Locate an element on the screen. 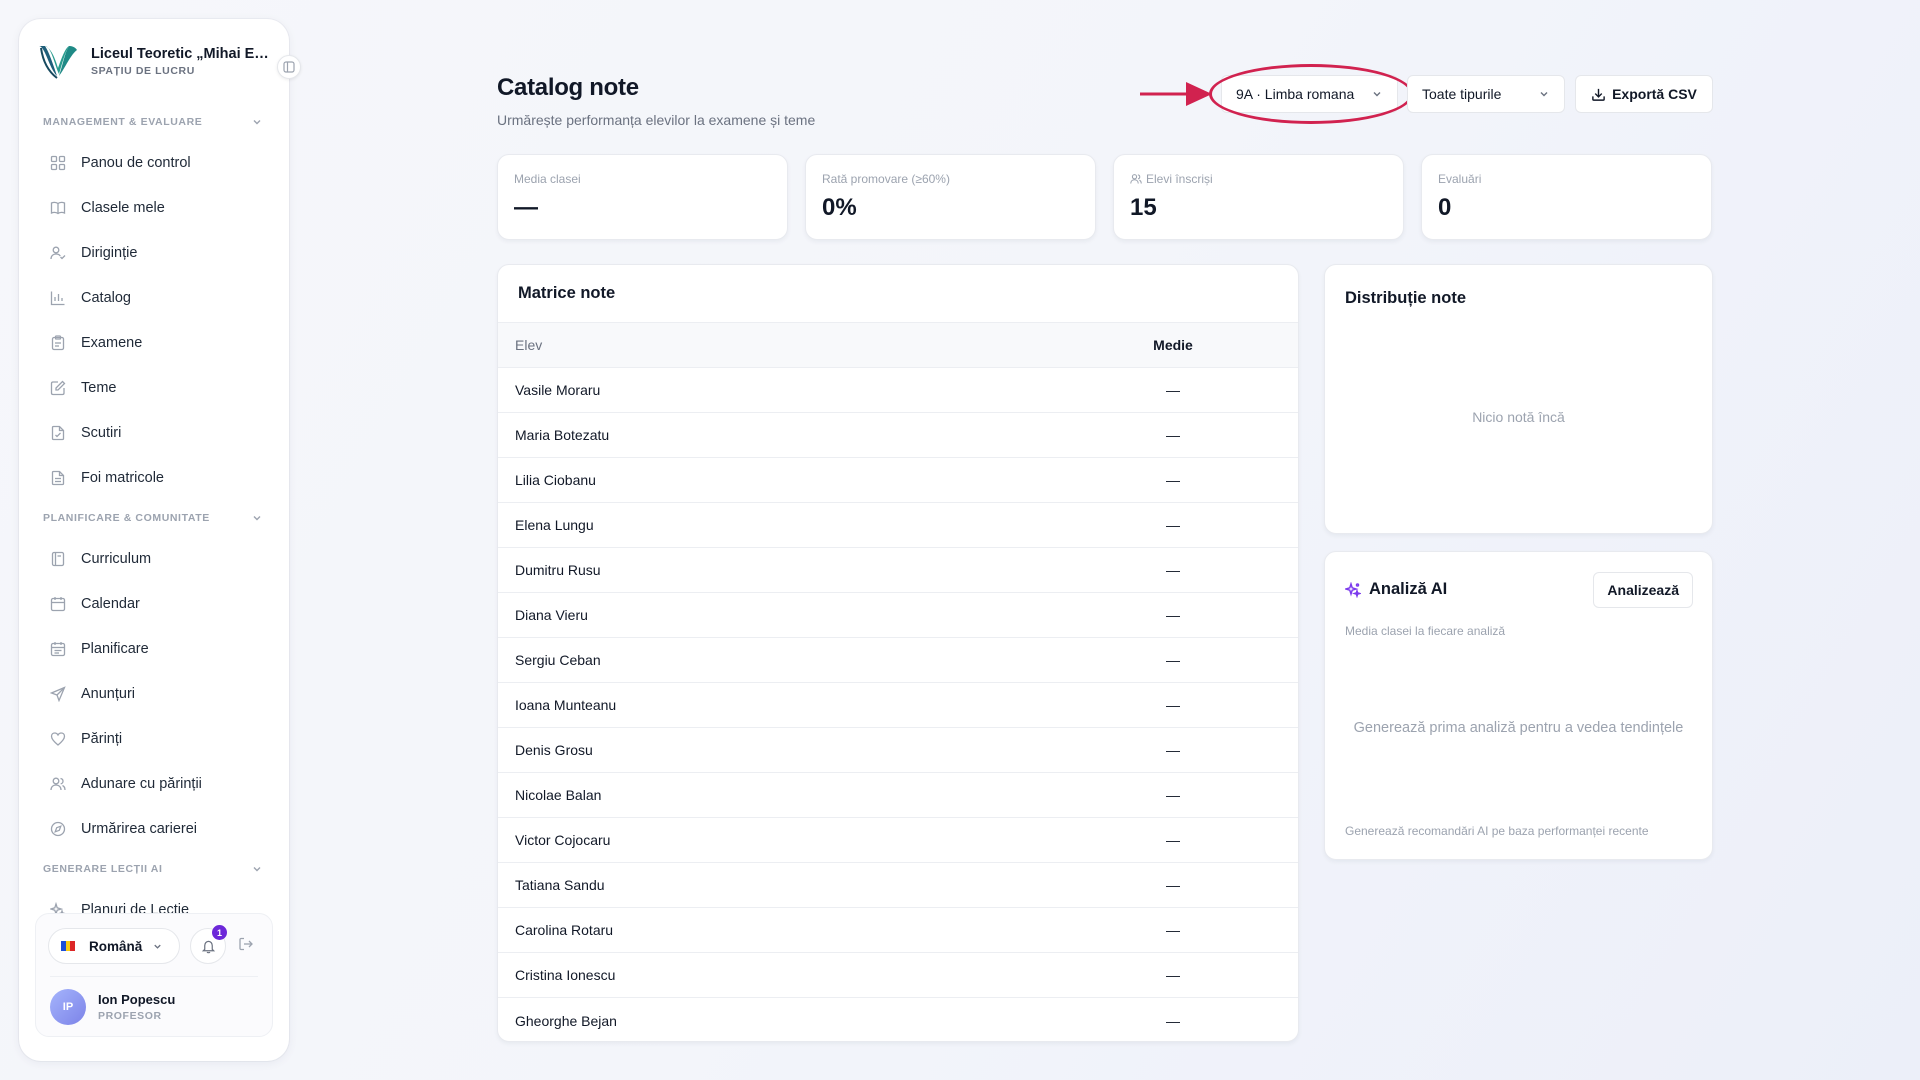 This screenshot has width=1920, height=1080. student-name: Victor Cojocaru is located at coordinates (563, 840).